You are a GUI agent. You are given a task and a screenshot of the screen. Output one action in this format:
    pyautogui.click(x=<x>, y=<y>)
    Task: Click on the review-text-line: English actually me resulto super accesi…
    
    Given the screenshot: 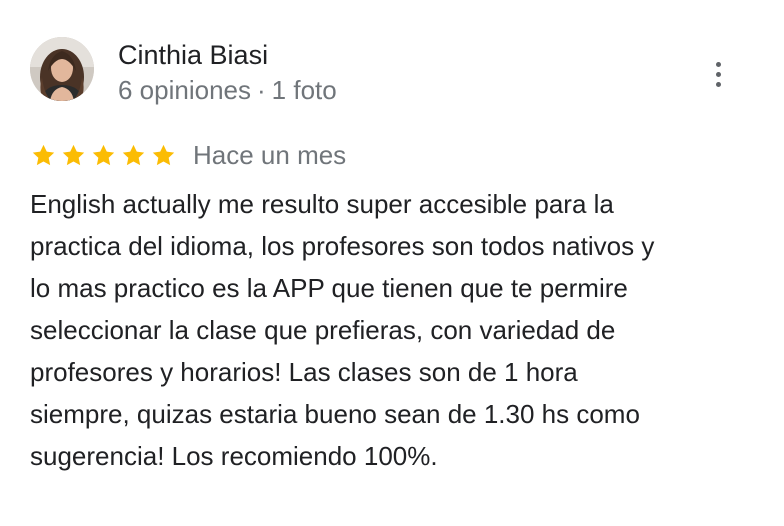 What is the action you would take?
    pyautogui.click(x=322, y=204)
    